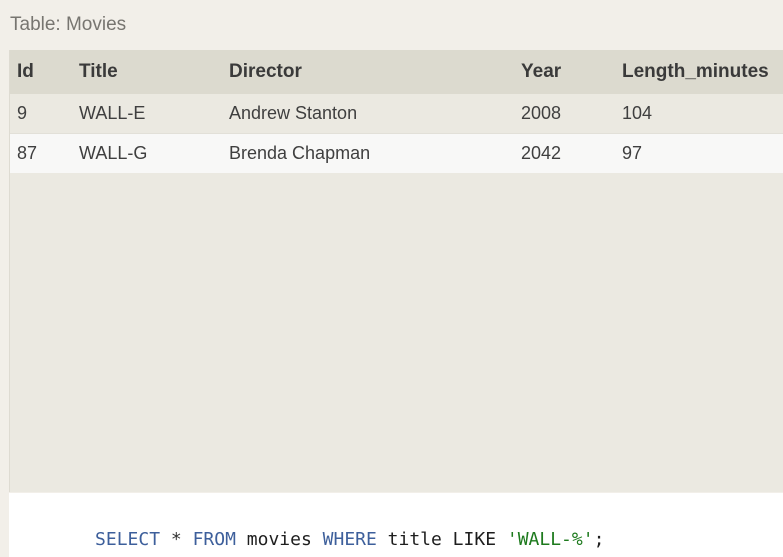 The width and height of the screenshot is (783, 557). What do you see at coordinates (541, 71) in the screenshot?
I see `column-header-year: Year` at bounding box center [541, 71].